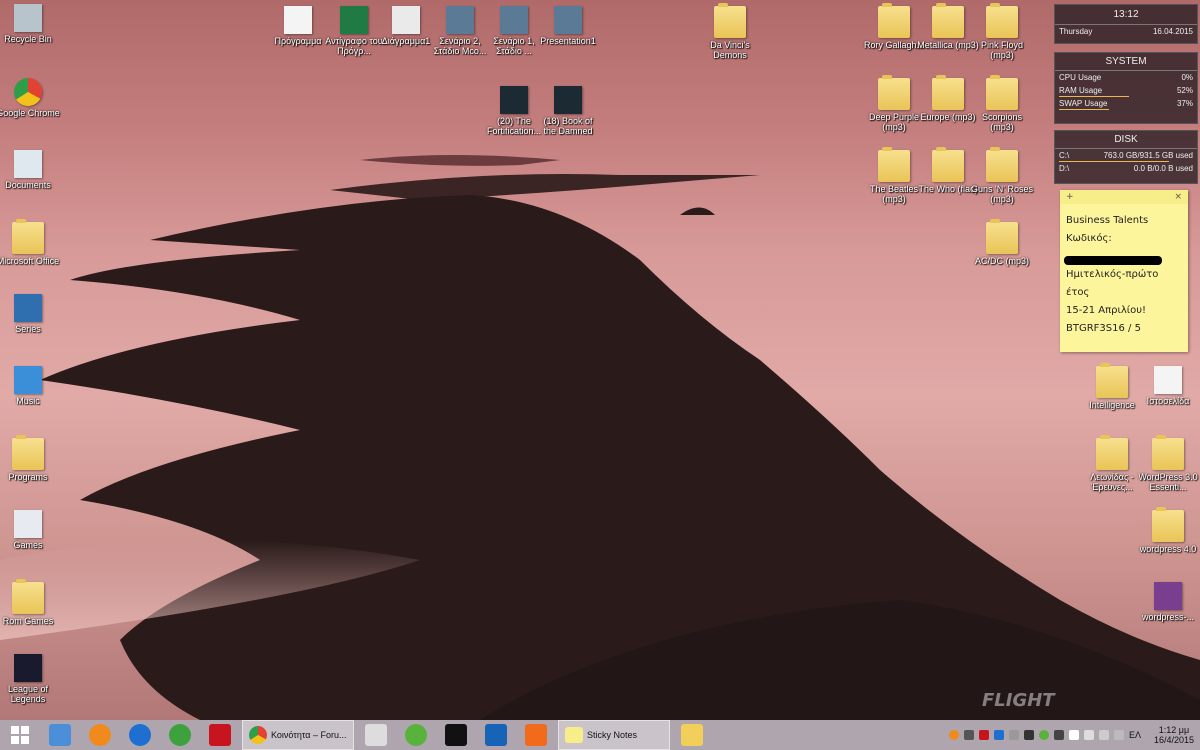 This screenshot has height=750, width=1200. I want to click on desktop-icon: Scorpions (mp3), so click(1002, 103).